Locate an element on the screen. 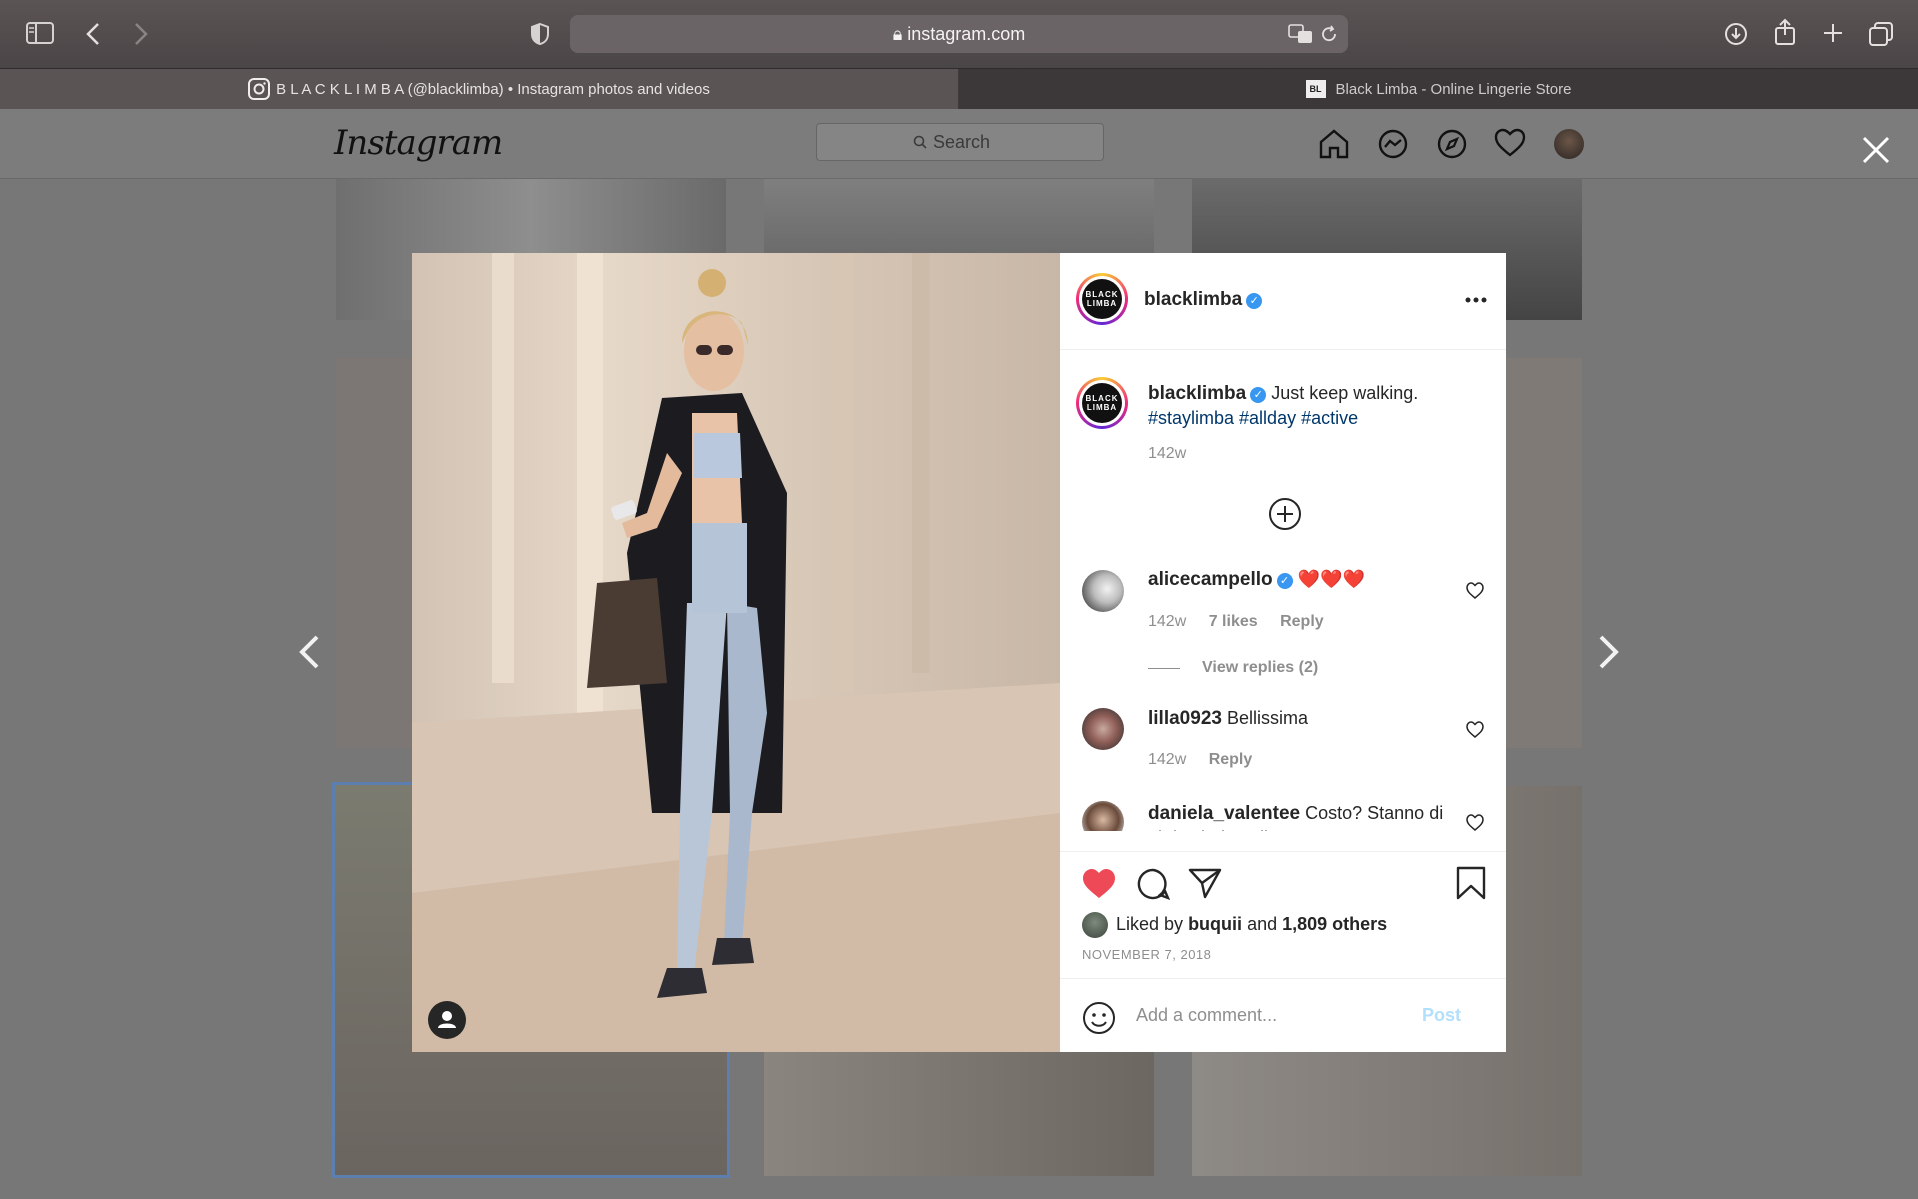  load-more-comments-icon is located at coordinates (1285, 514).